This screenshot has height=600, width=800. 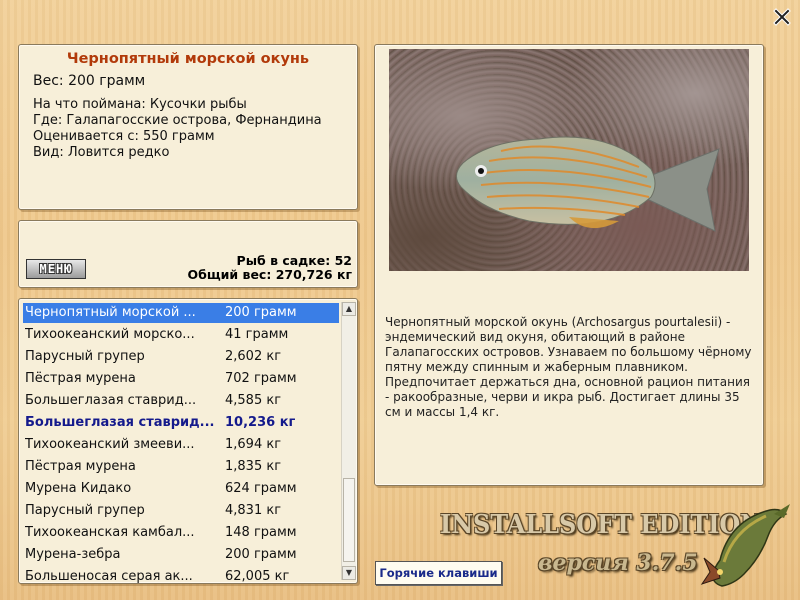 I want to click on catch-fish-weight: 10,236 кг, so click(x=260, y=422).